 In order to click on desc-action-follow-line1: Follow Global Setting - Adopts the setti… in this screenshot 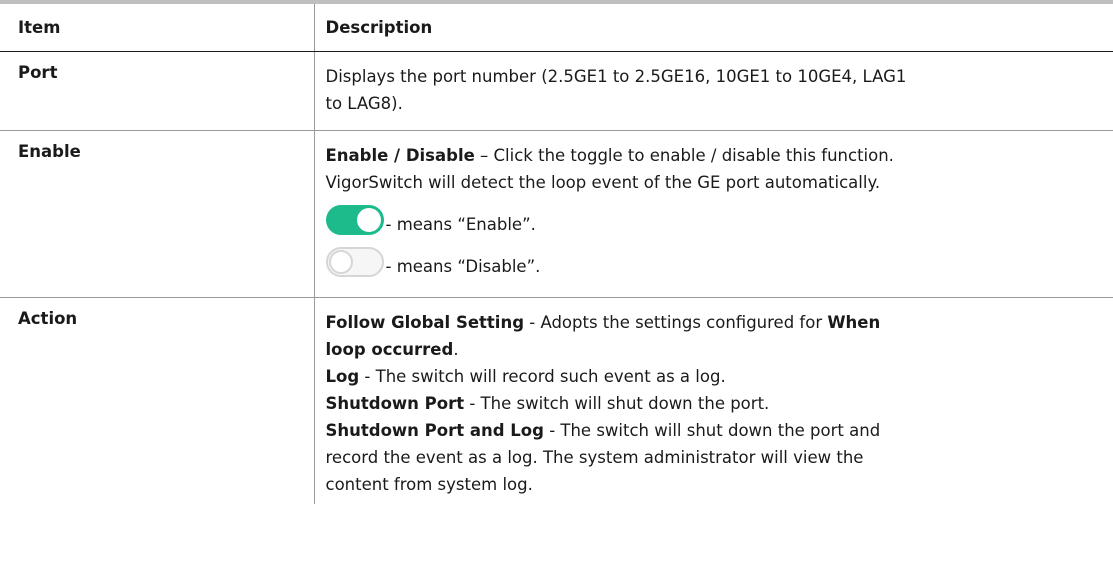, I will do `click(710, 322)`.